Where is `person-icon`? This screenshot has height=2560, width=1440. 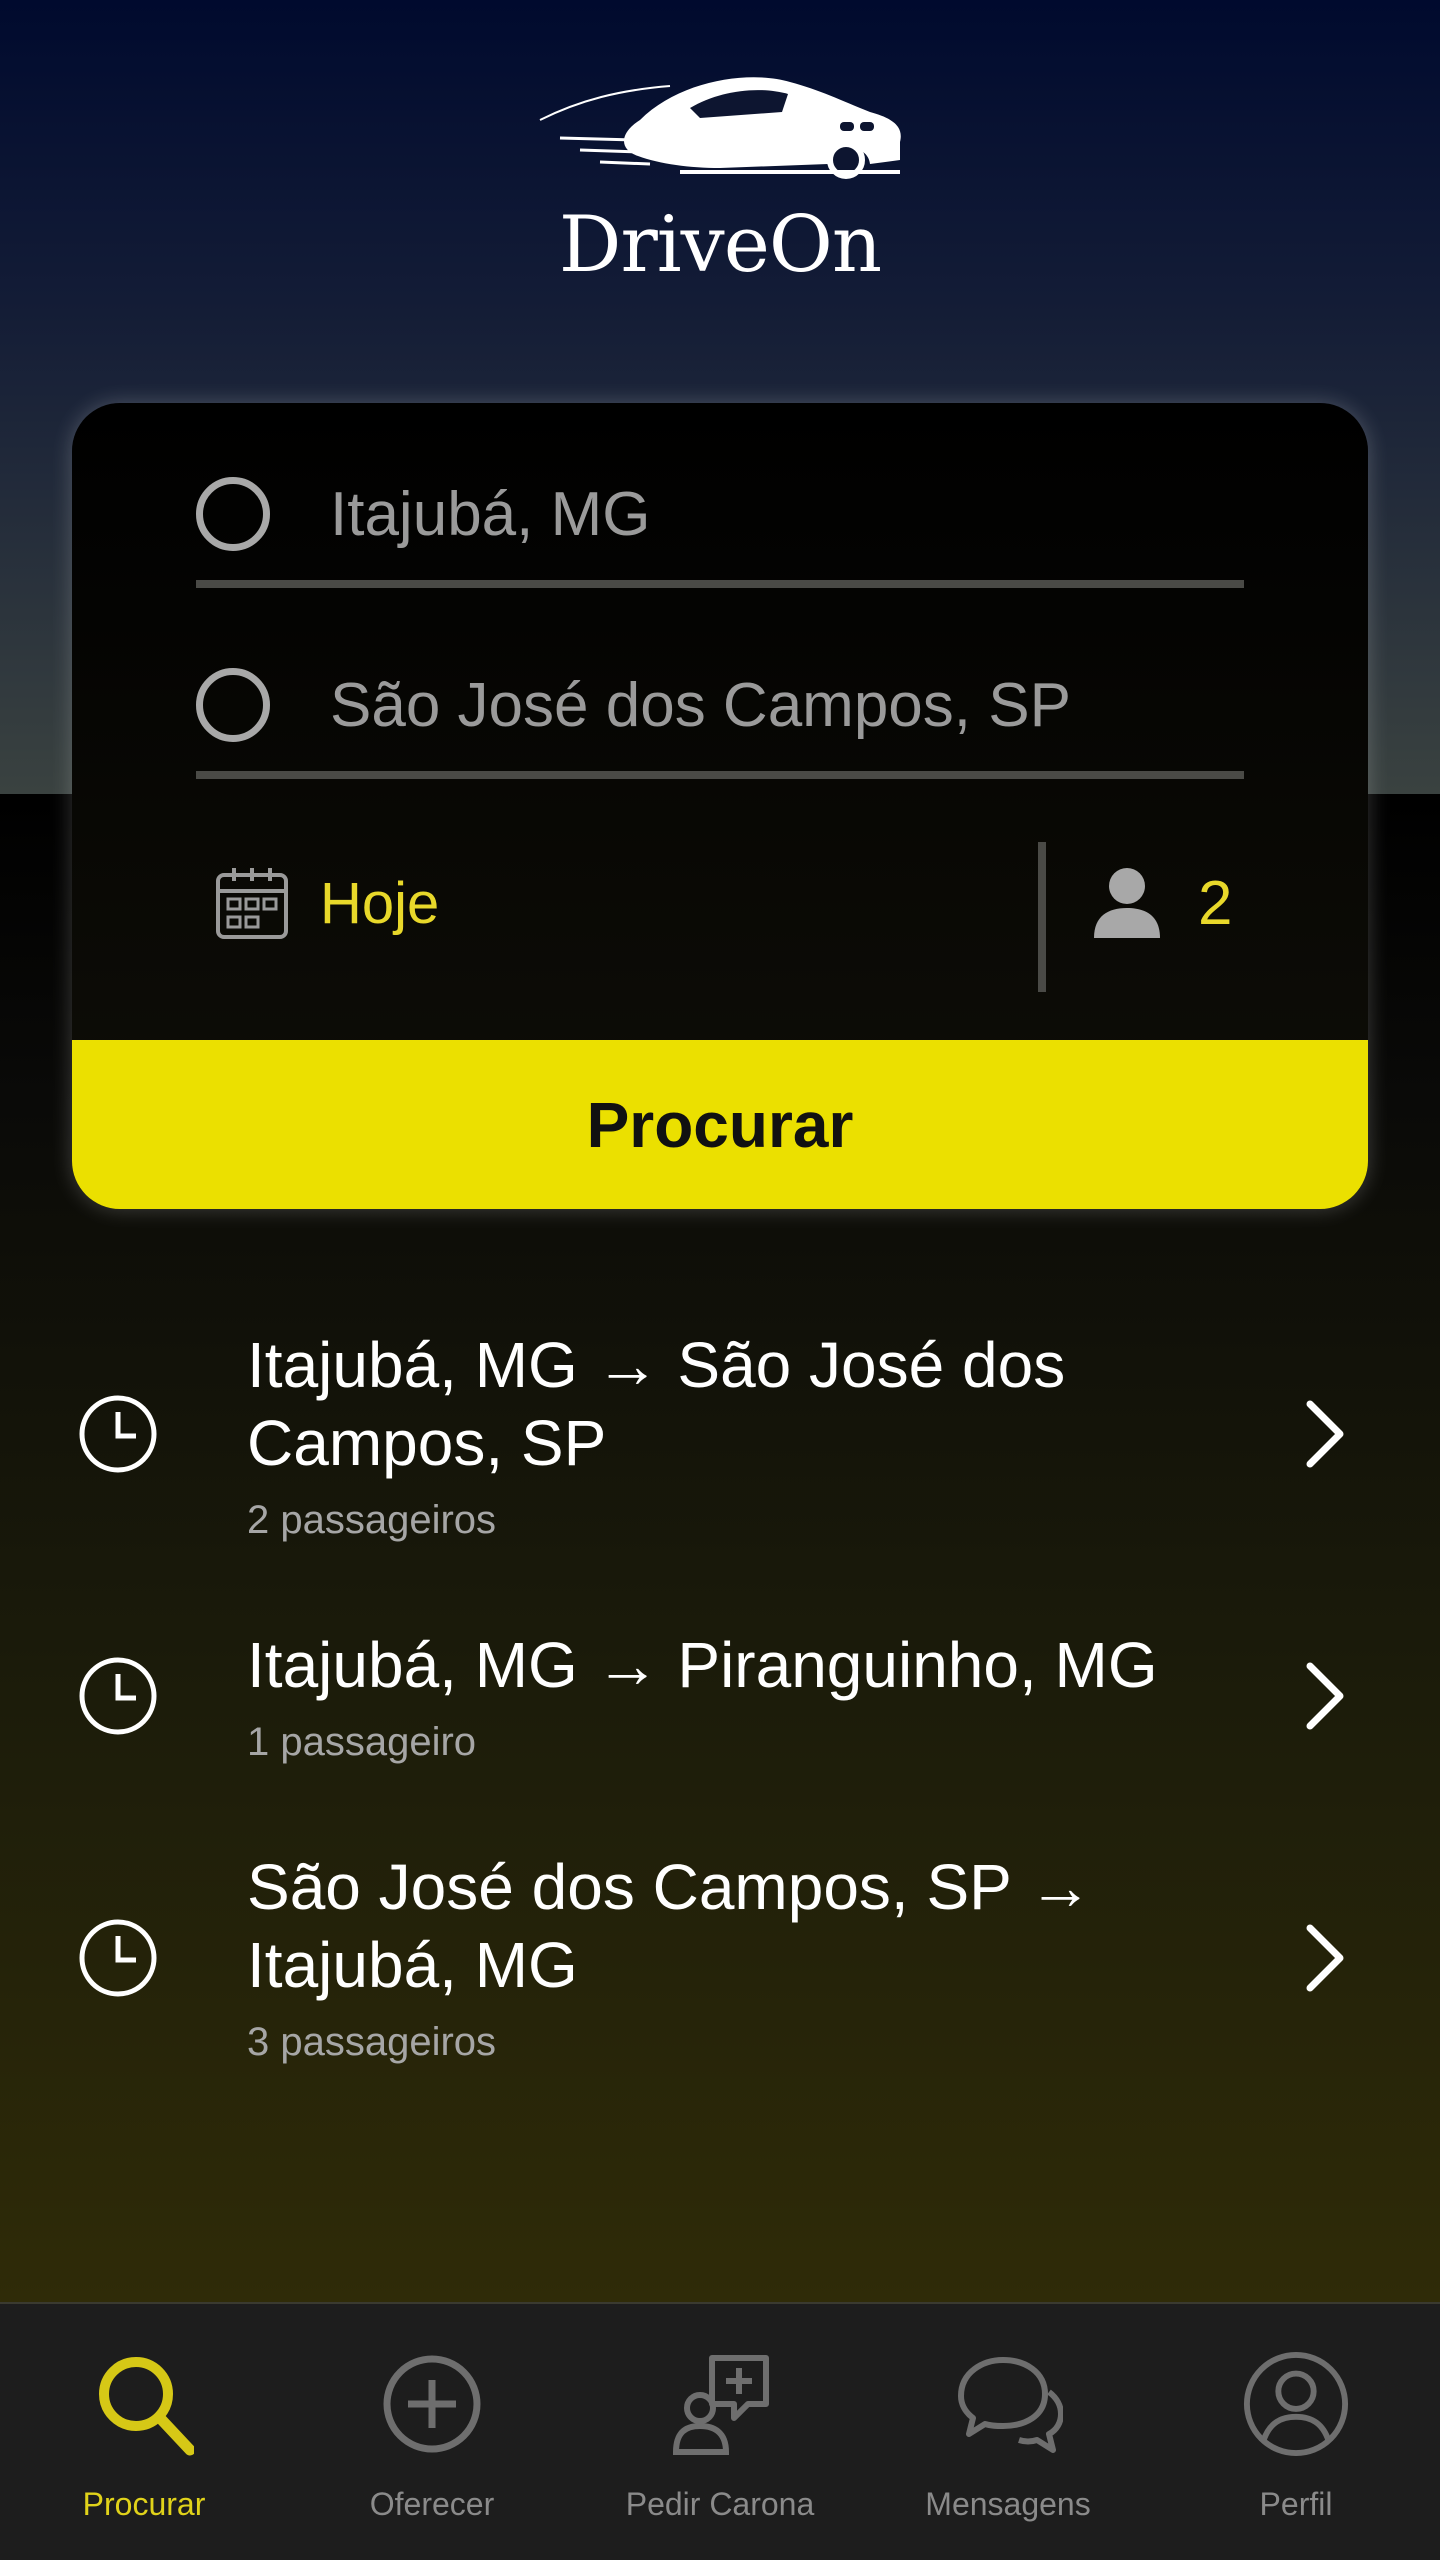
person-icon is located at coordinates (1127, 903).